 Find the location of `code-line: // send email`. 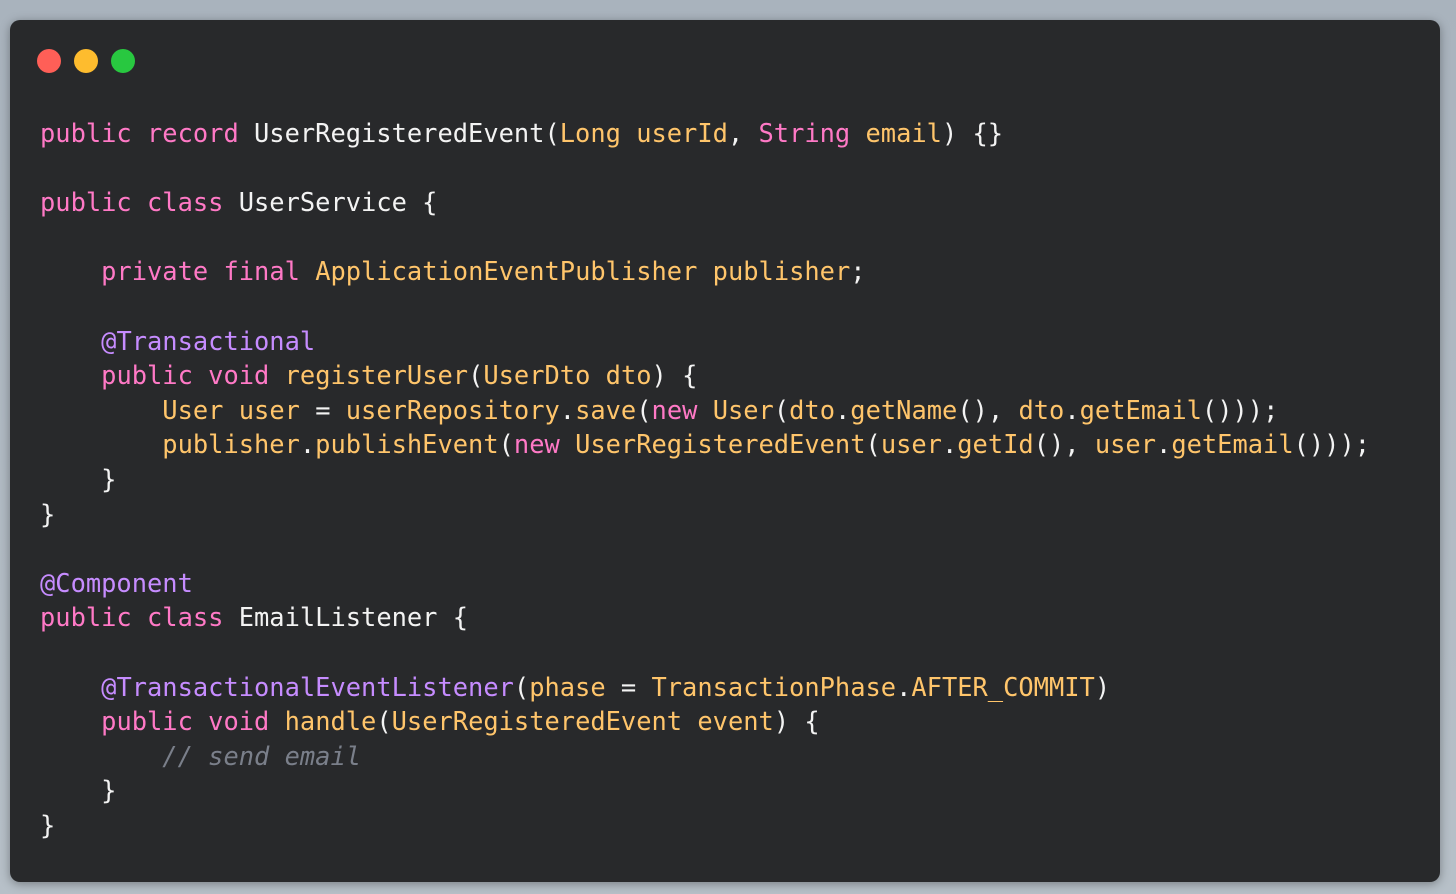

code-line: // send email is located at coordinates (705, 756).